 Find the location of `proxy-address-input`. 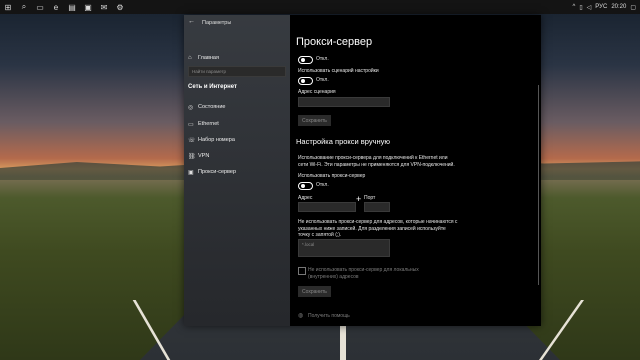

proxy-address-input is located at coordinates (327, 207).